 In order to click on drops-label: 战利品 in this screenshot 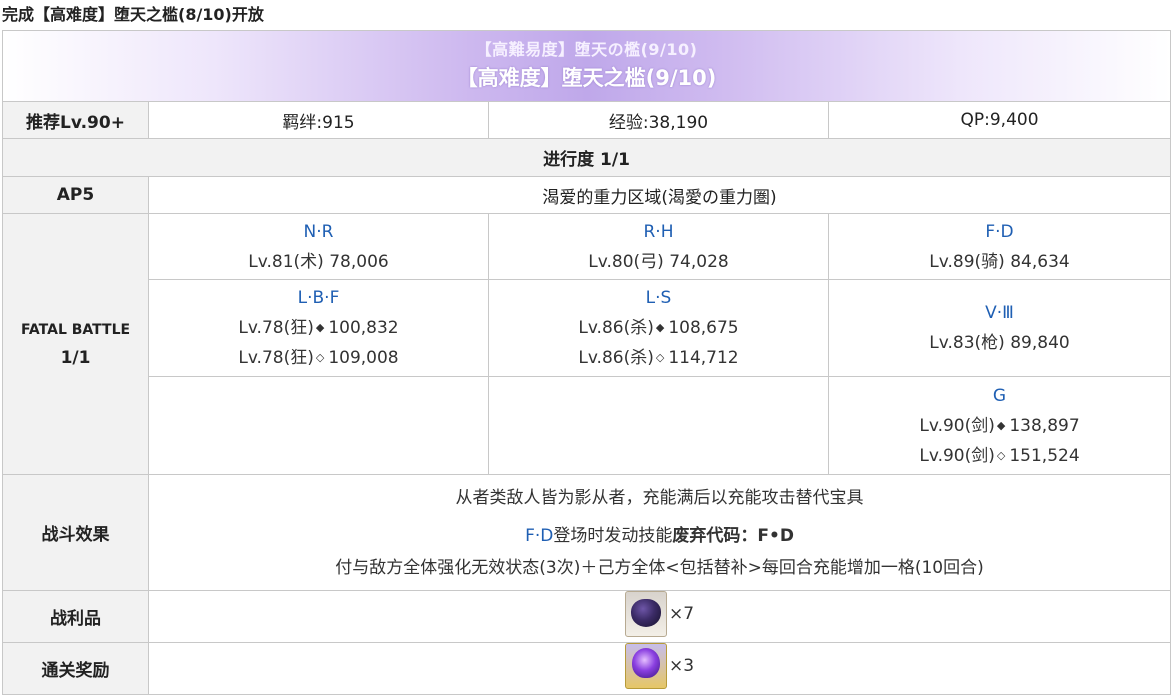, I will do `click(75, 616)`.